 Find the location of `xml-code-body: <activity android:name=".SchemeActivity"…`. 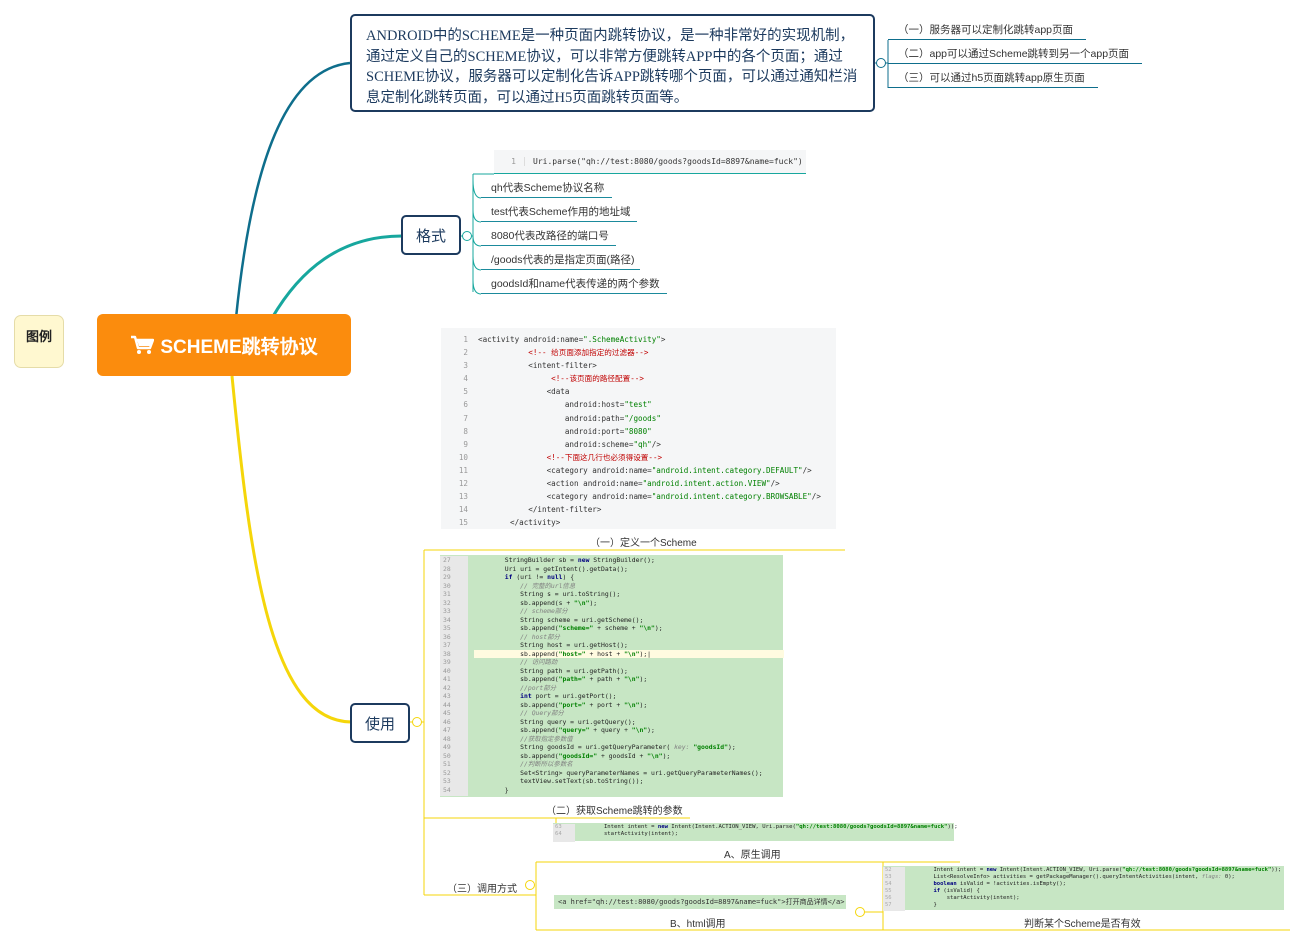

xml-code-body: <activity android:name=".SchemeActivity"… is located at coordinates (649, 431).